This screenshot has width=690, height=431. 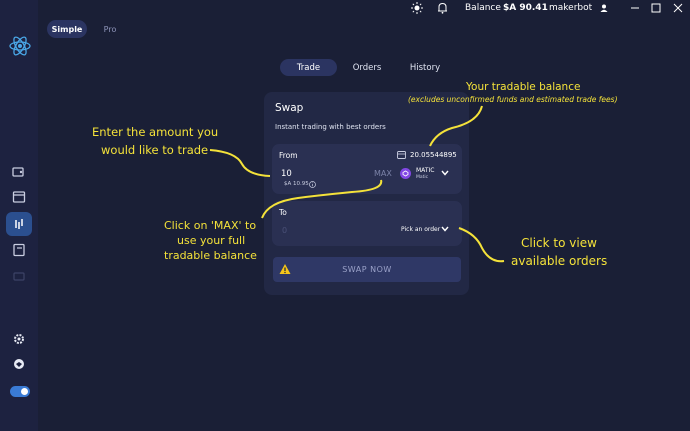 I want to click on balance-value: $A 90.41, so click(x=525, y=8).